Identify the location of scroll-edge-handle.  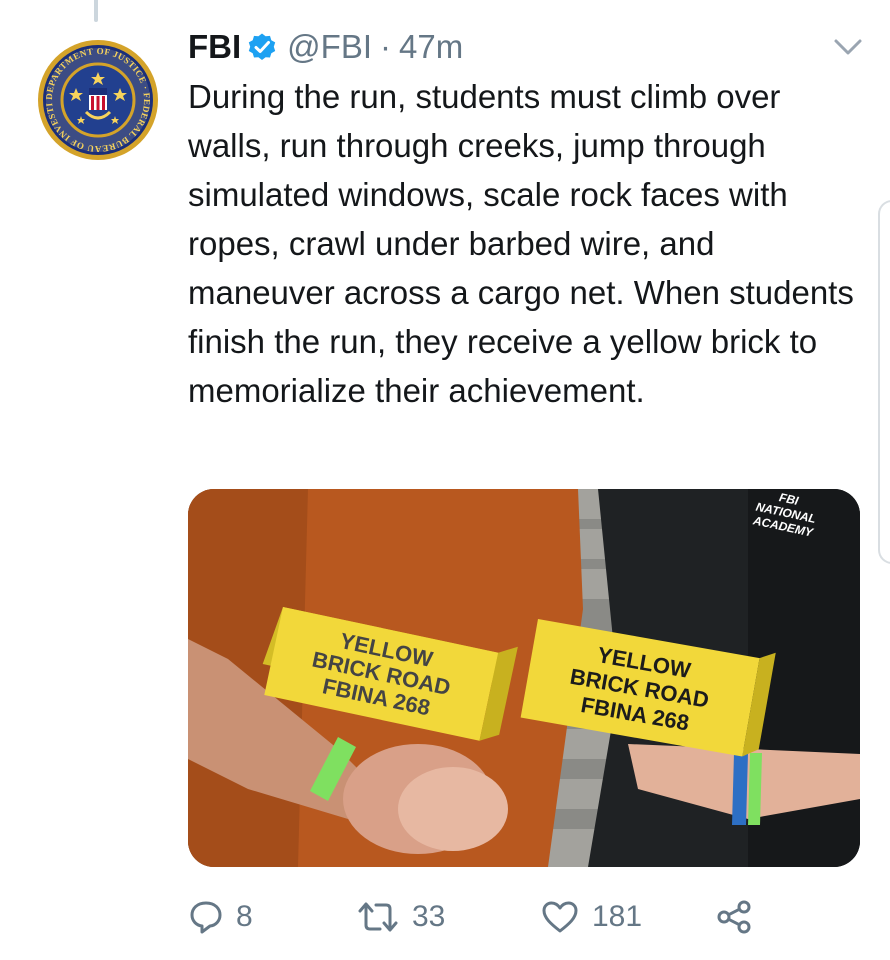
(884, 382).